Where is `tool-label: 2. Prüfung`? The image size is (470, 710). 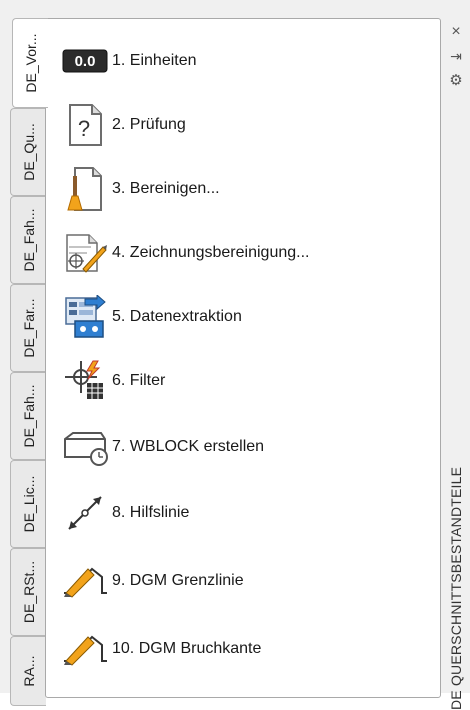 tool-label: 2. Prüfung is located at coordinates (149, 124).